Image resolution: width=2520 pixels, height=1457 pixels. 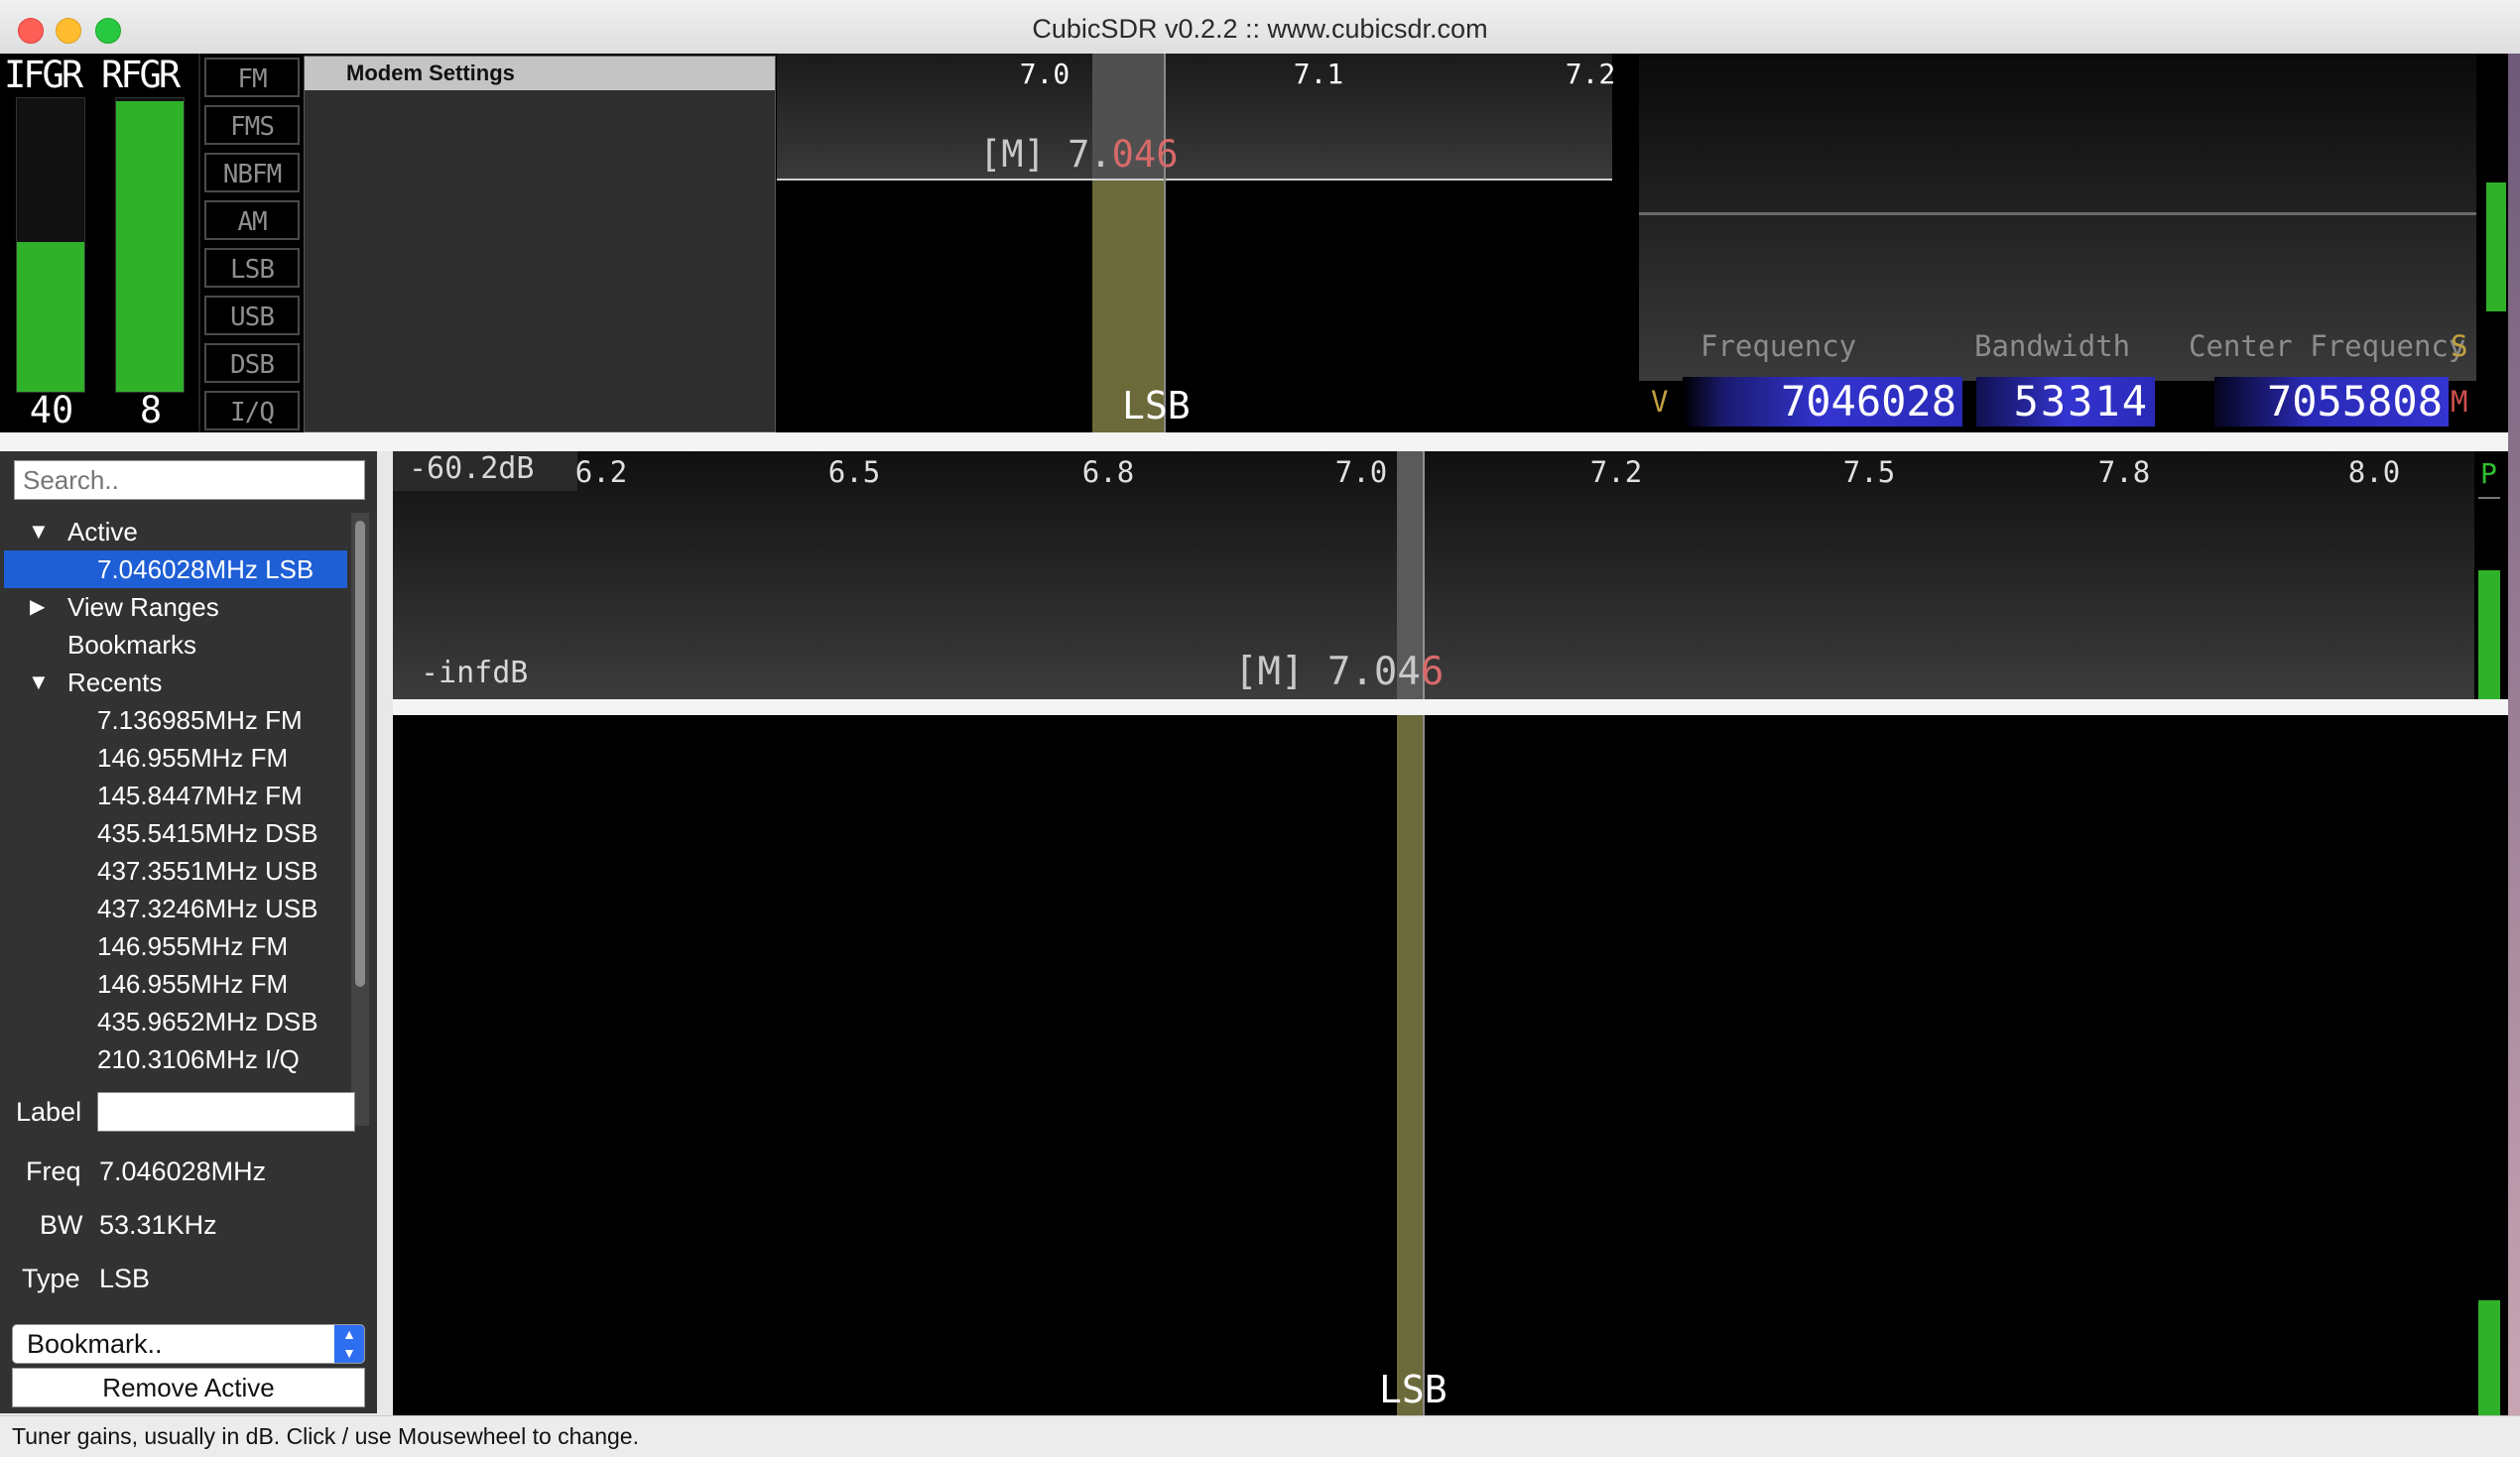 What do you see at coordinates (2331, 401) in the screenshot?
I see `center-frequency-readout: 7055808` at bounding box center [2331, 401].